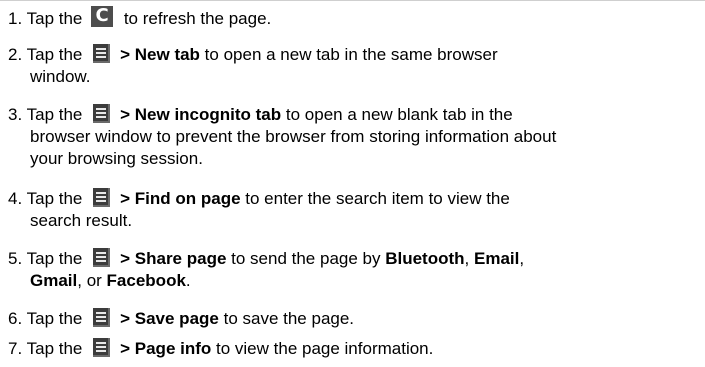  What do you see at coordinates (15, 54) in the screenshot?
I see `step-number: 2.` at bounding box center [15, 54].